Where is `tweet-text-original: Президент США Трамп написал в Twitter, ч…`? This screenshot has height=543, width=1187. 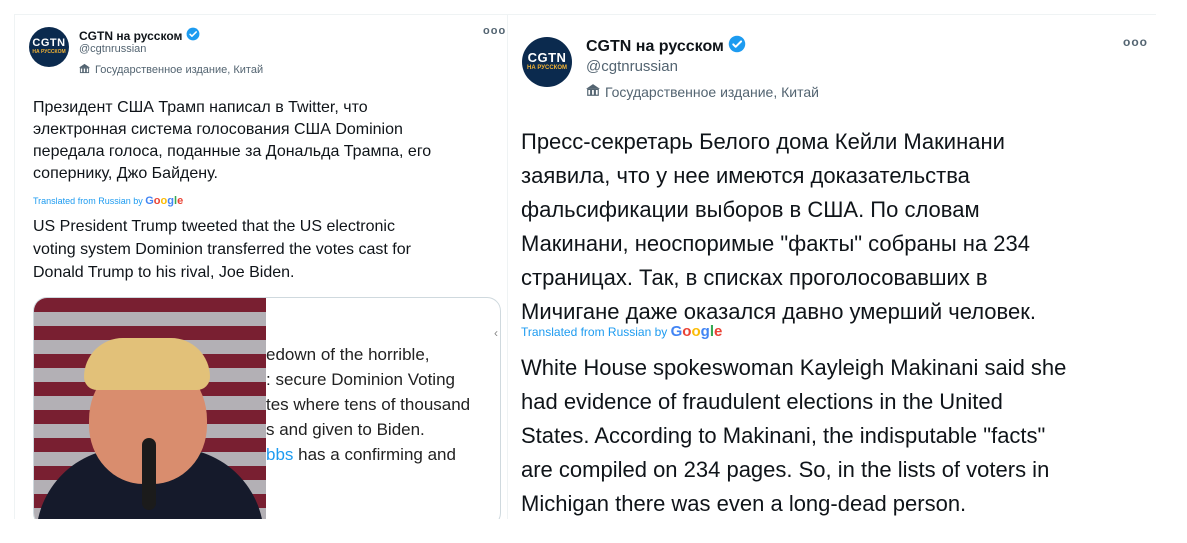 tweet-text-original: Президент США Трамп написал в Twitter, ч… is located at coordinates (232, 140).